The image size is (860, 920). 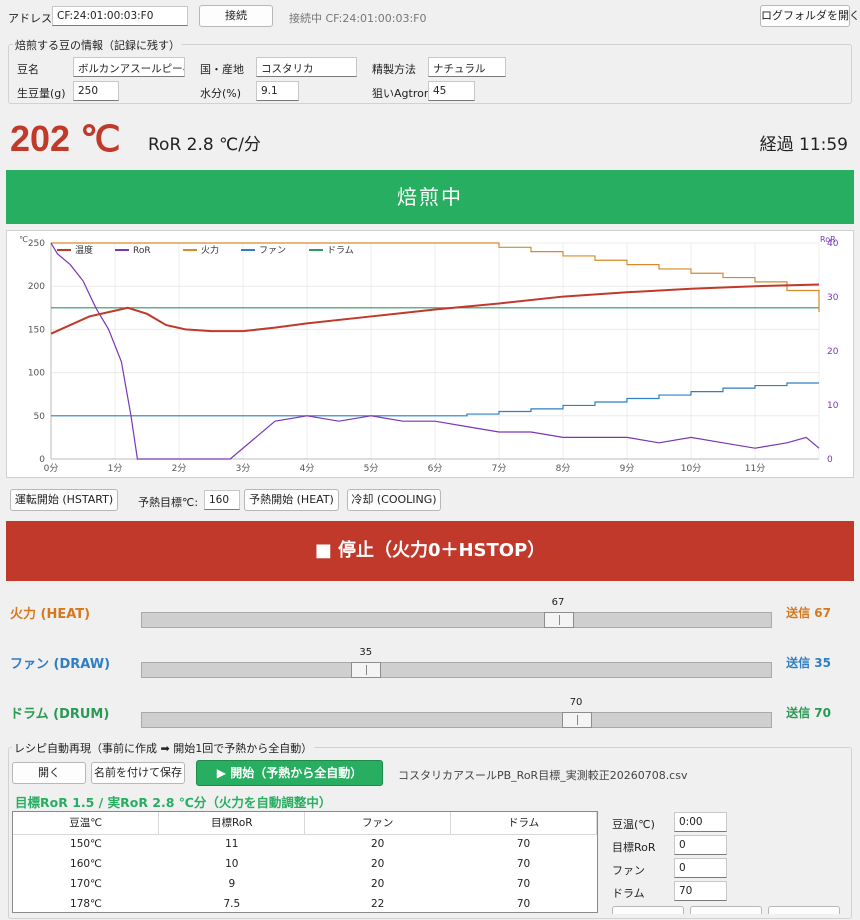 What do you see at coordinates (634, 847) in the screenshot?
I see `edit-ror-label: 目標RoR` at bounding box center [634, 847].